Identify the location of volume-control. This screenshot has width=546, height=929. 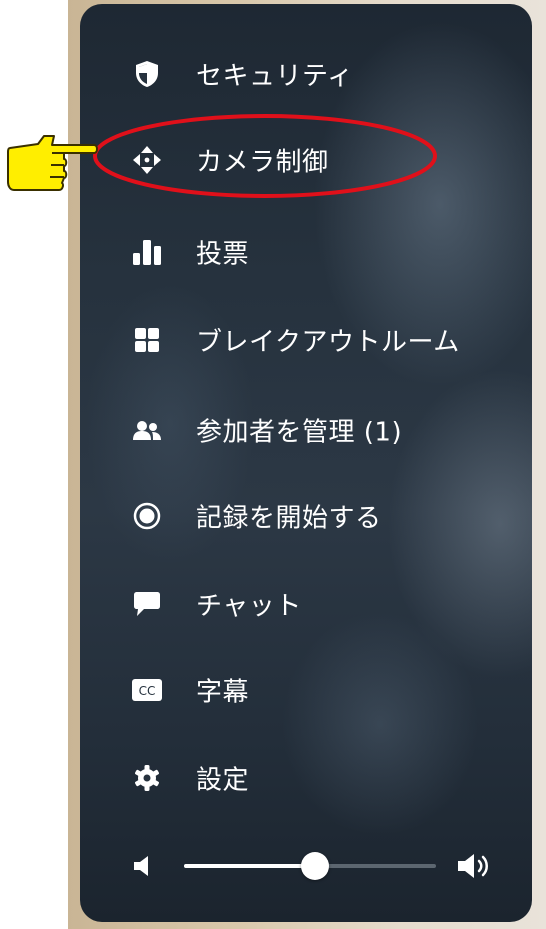
(306, 866).